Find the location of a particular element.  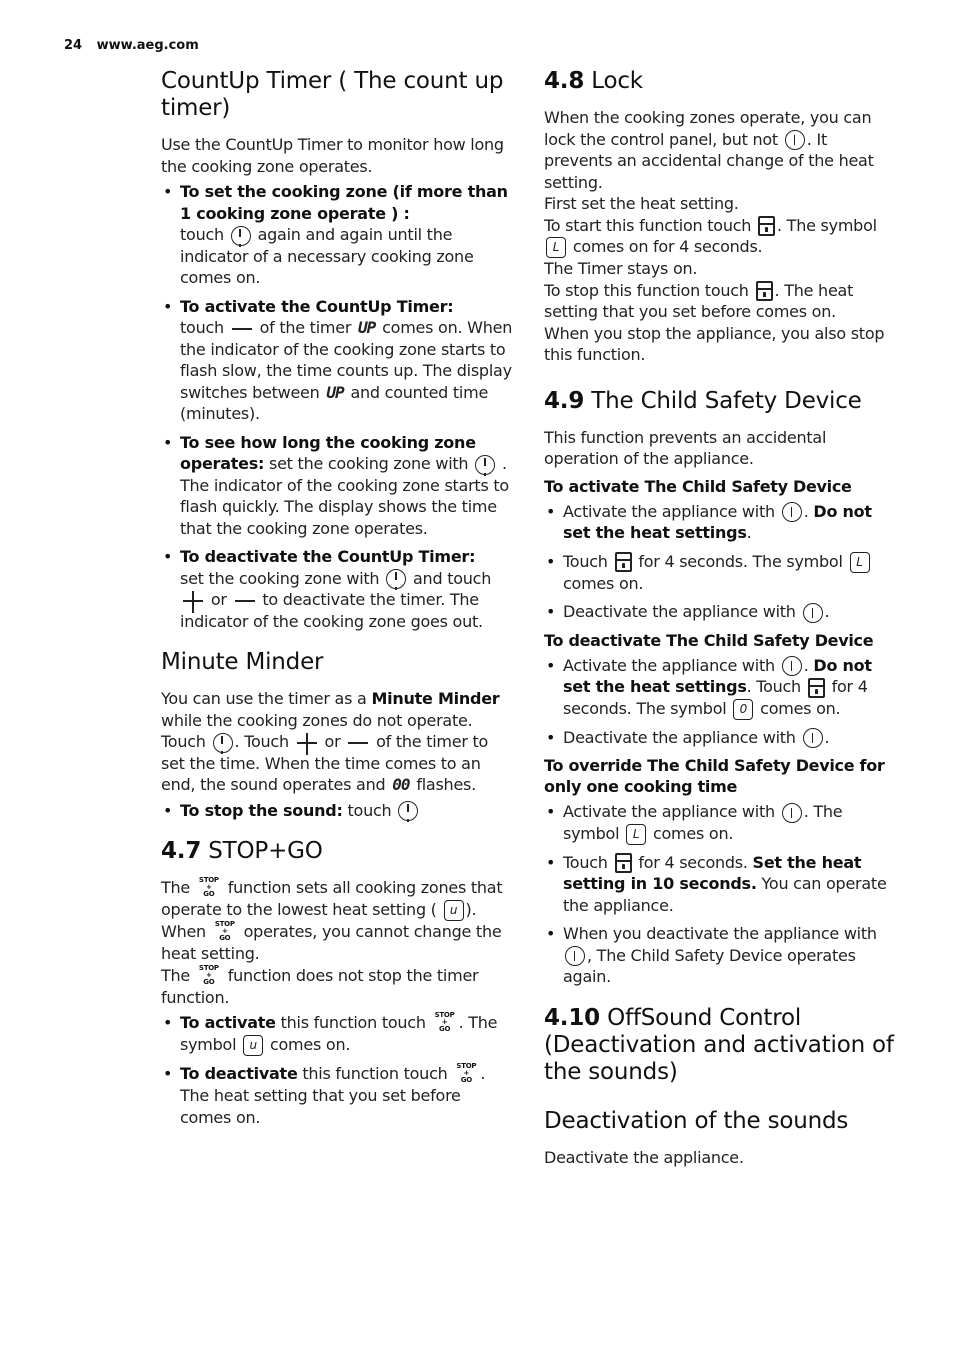

section-title: STOP+GO is located at coordinates (265, 851).